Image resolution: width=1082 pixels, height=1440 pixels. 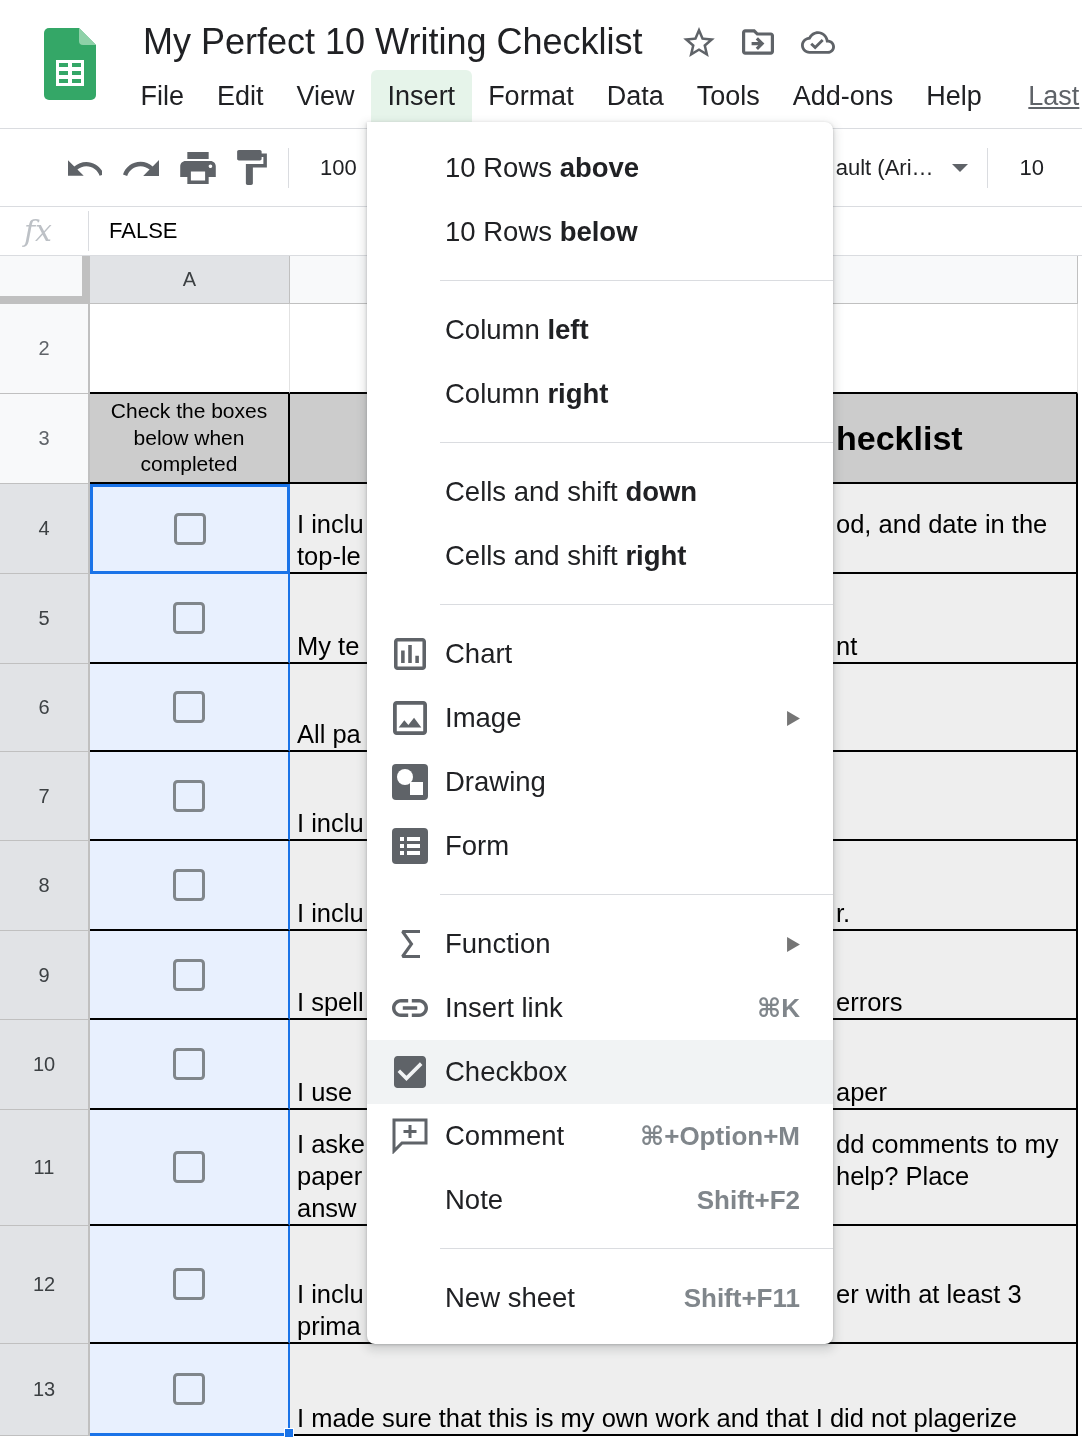 I want to click on menu-item: 10 Rows above, so click(x=600, y=168).